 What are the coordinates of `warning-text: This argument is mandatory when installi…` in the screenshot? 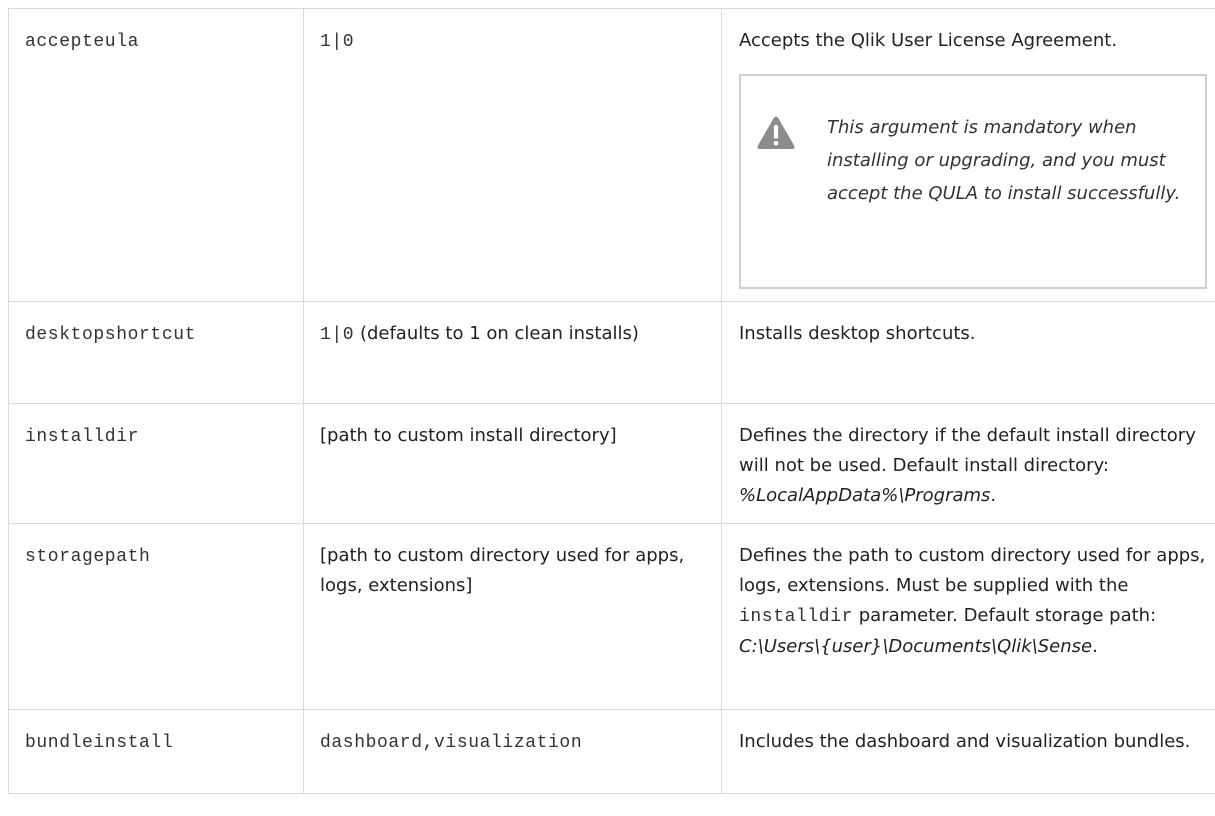 It's located at (1004, 160).